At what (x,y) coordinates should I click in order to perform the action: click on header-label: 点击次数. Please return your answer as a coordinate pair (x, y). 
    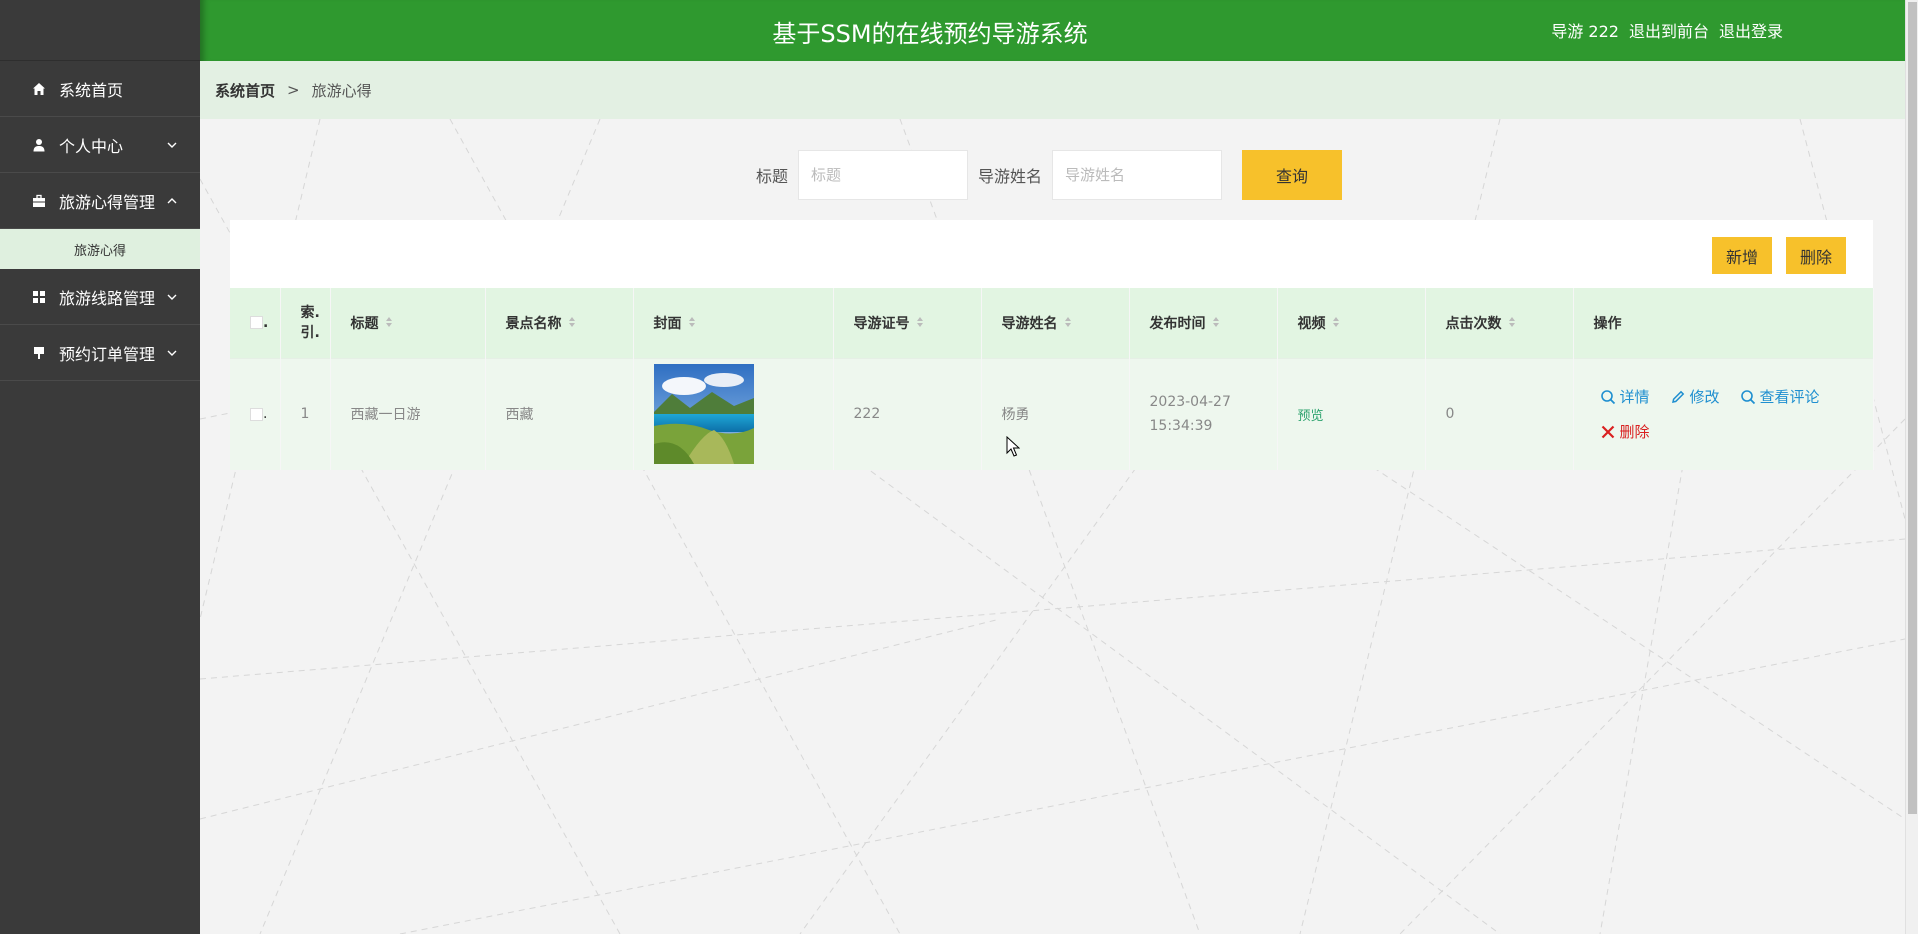
    Looking at the image, I should click on (1473, 323).